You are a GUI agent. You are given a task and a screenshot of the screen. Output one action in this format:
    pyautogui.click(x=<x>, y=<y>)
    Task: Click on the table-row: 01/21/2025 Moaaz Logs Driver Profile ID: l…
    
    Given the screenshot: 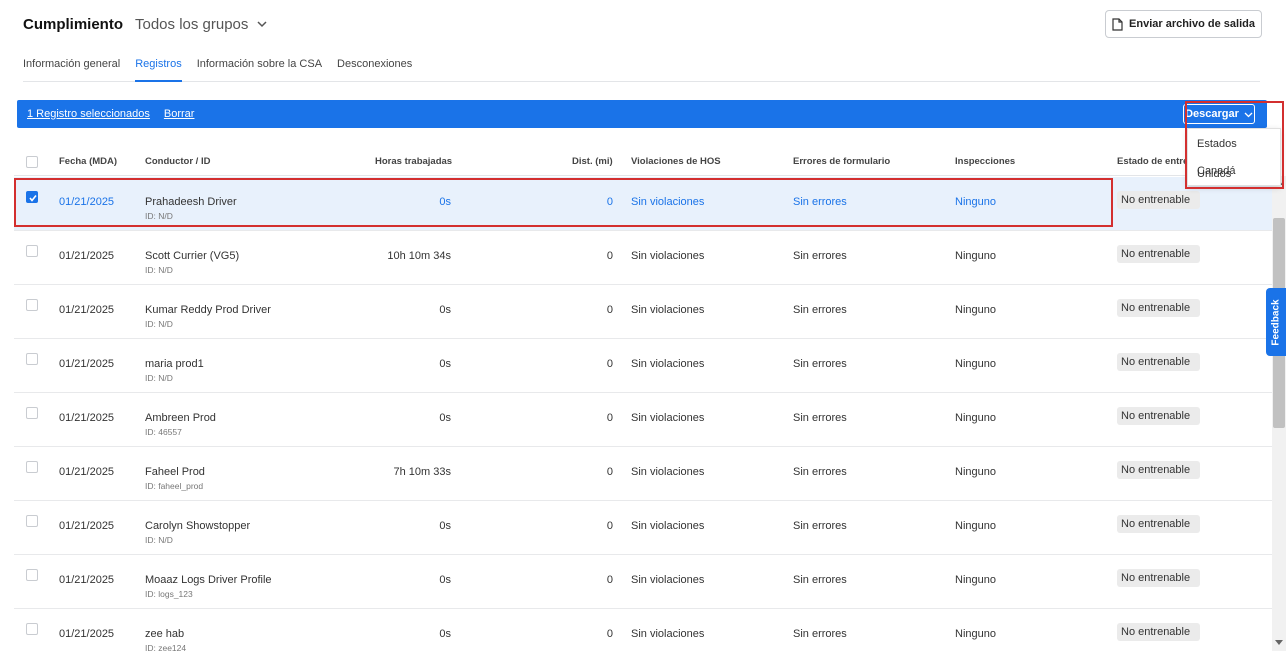 What is the action you would take?
    pyautogui.click(x=643, y=582)
    